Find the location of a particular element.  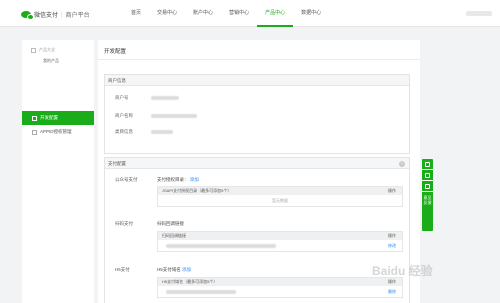

category-value-blurred is located at coordinates (162, 132).